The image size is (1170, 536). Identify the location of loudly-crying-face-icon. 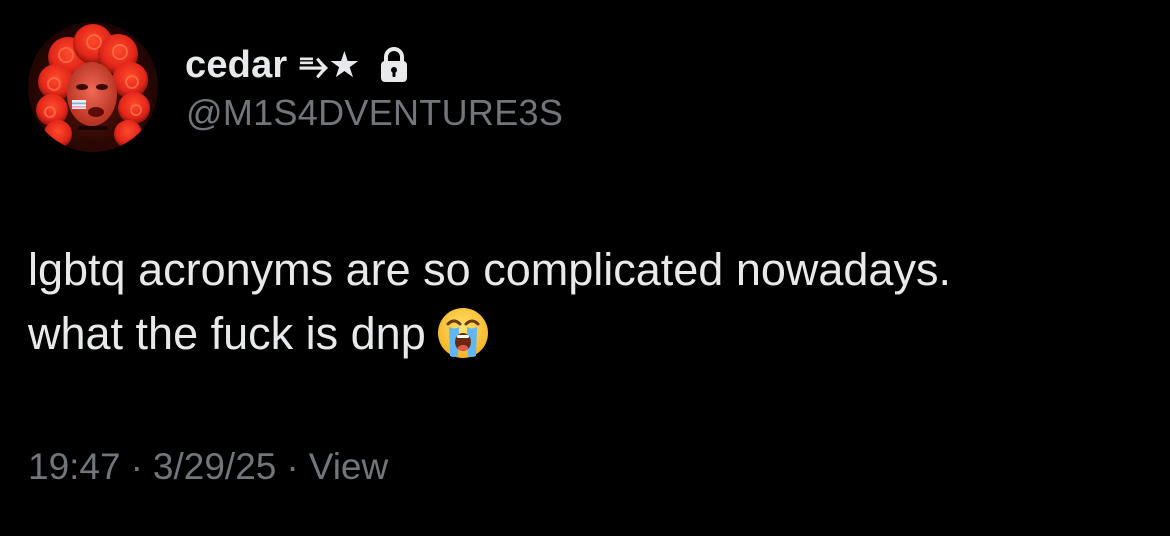
(463, 333).